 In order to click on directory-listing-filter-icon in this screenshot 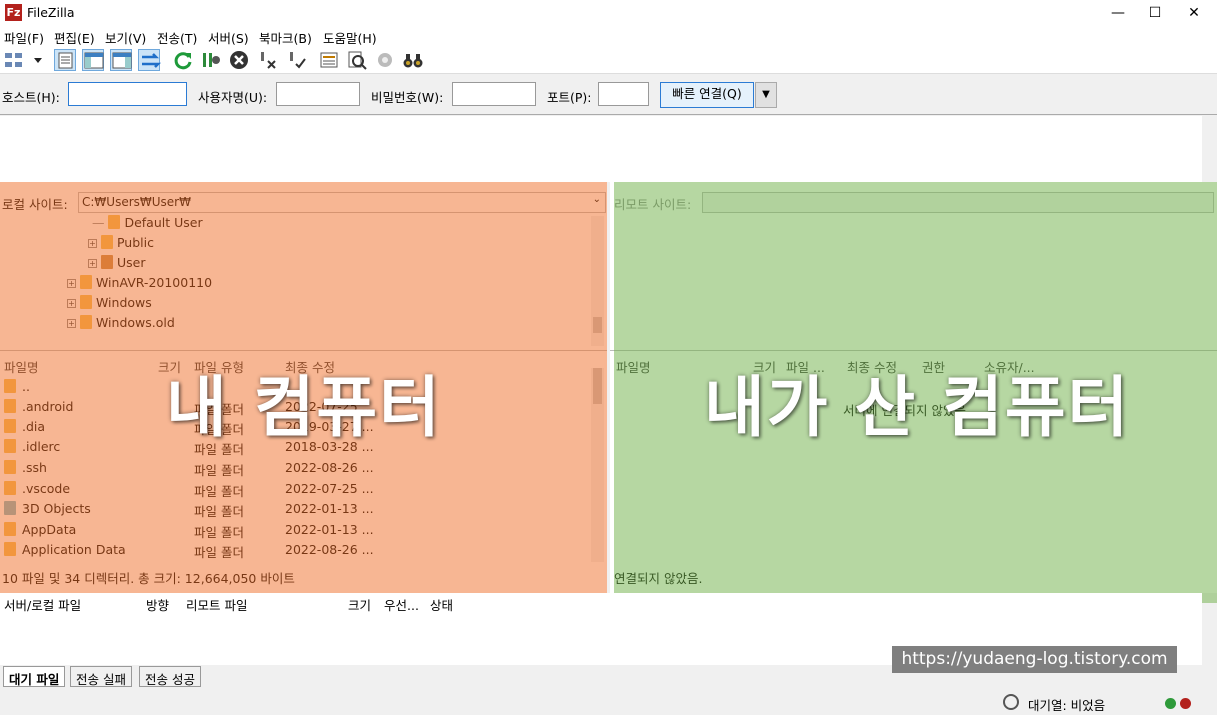, I will do `click(329, 60)`.